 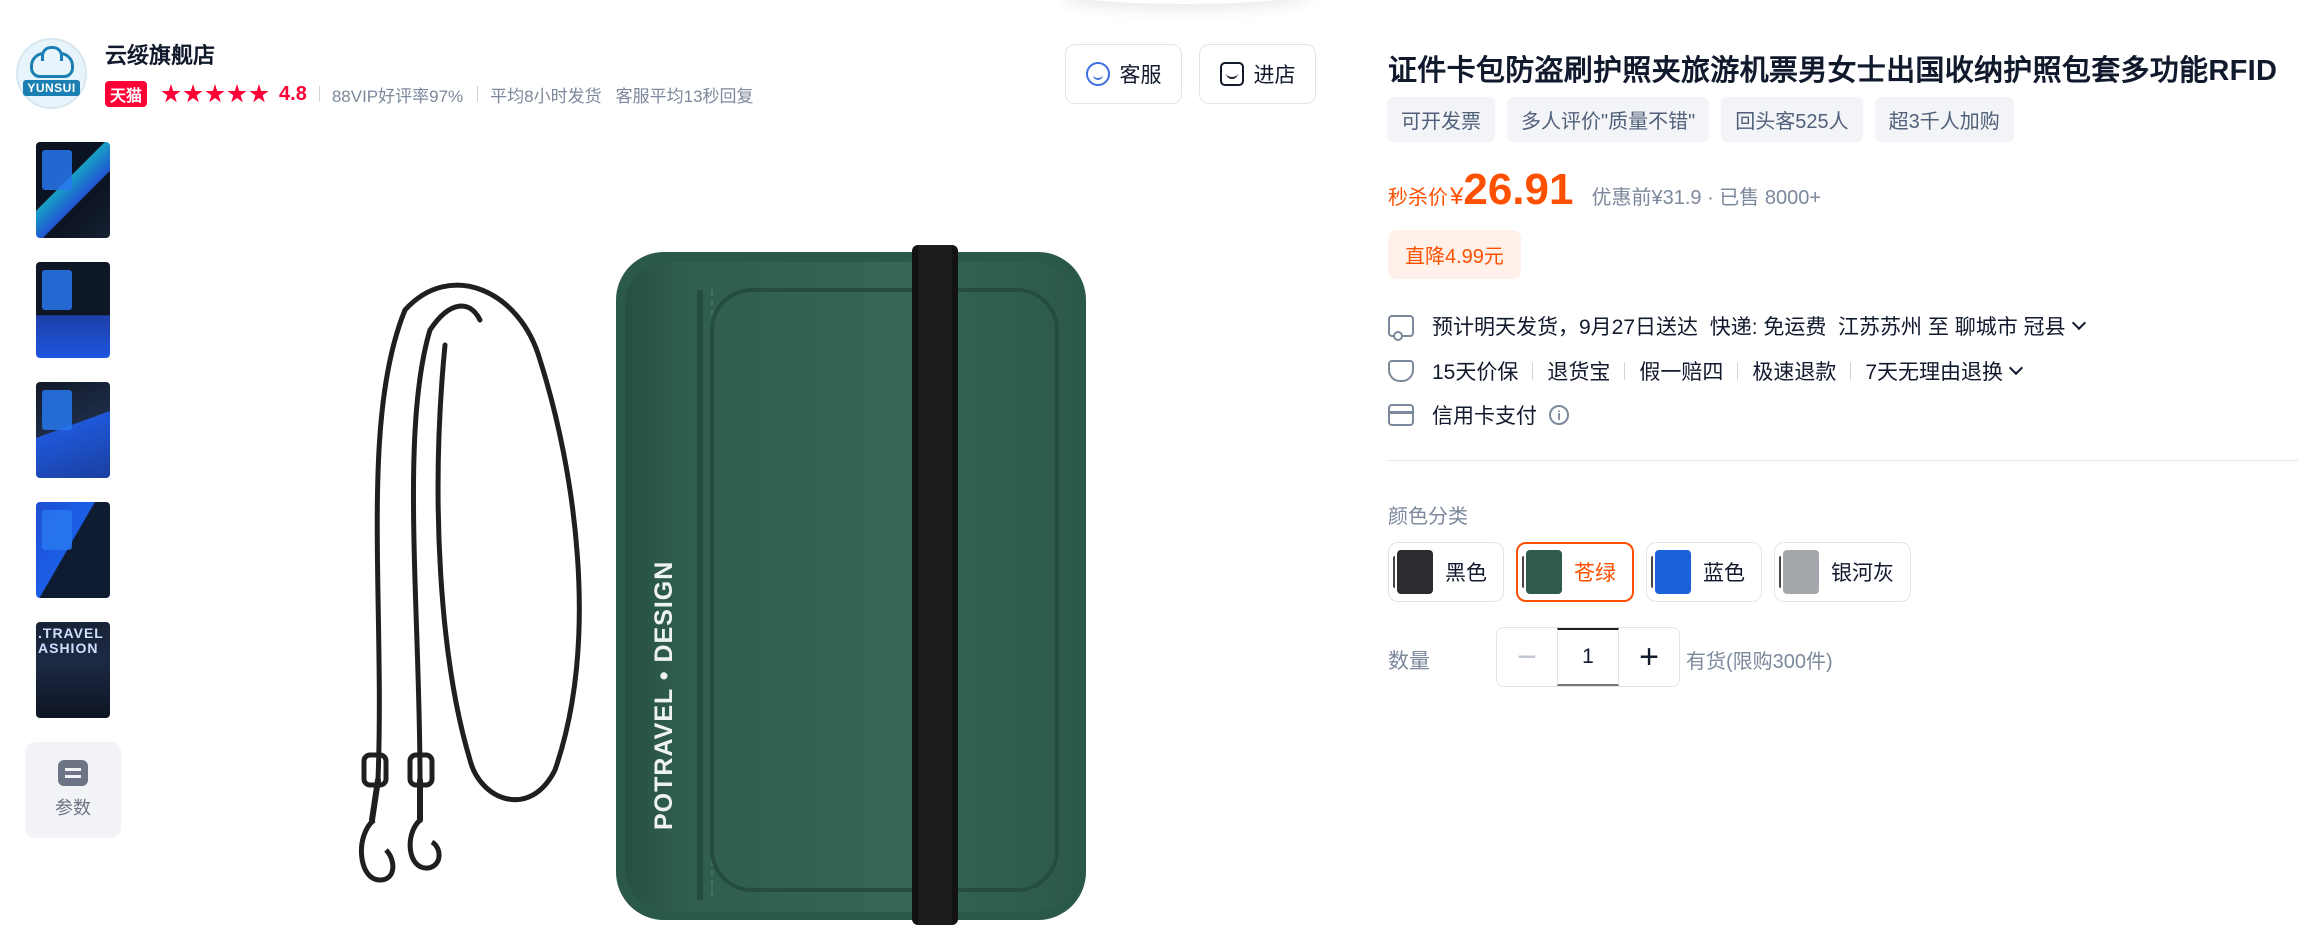 What do you see at coordinates (1608, 119) in the screenshot?
I see `tag-reviews: 多人评价"质量不错"` at bounding box center [1608, 119].